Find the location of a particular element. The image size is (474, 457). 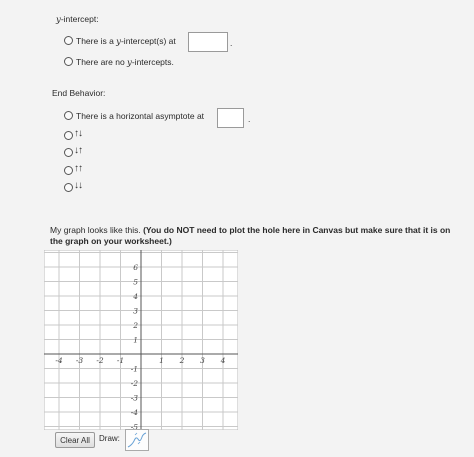

draw-tool-button is located at coordinates (137, 440).